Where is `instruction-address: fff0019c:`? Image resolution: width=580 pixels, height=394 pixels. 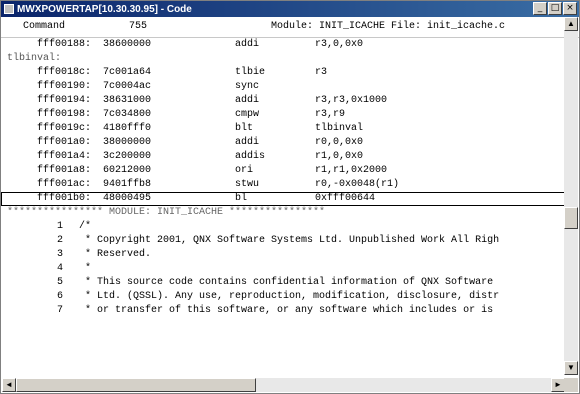
instruction-address: fff0019c: is located at coordinates (64, 128).